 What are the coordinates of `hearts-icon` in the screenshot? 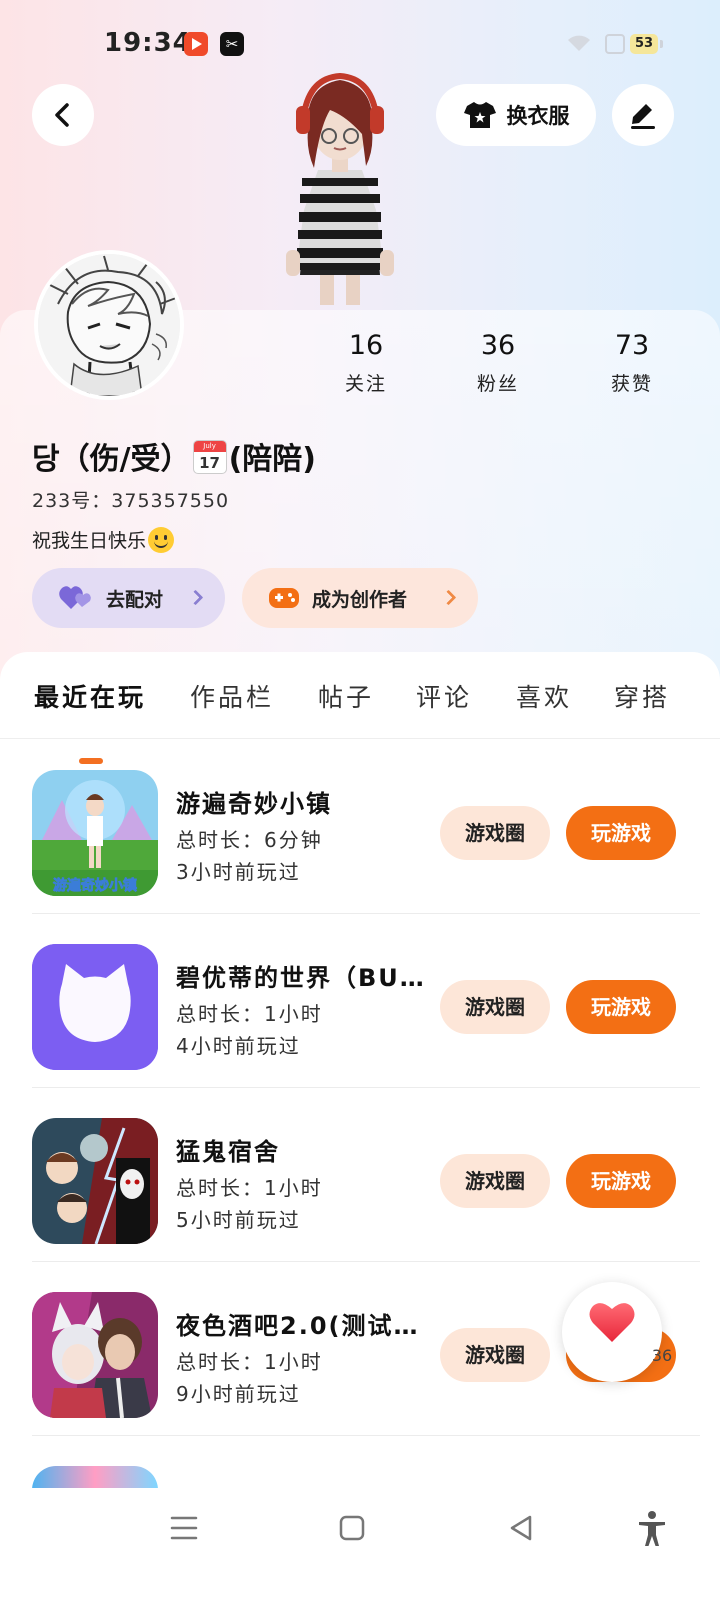 It's located at (75, 597).